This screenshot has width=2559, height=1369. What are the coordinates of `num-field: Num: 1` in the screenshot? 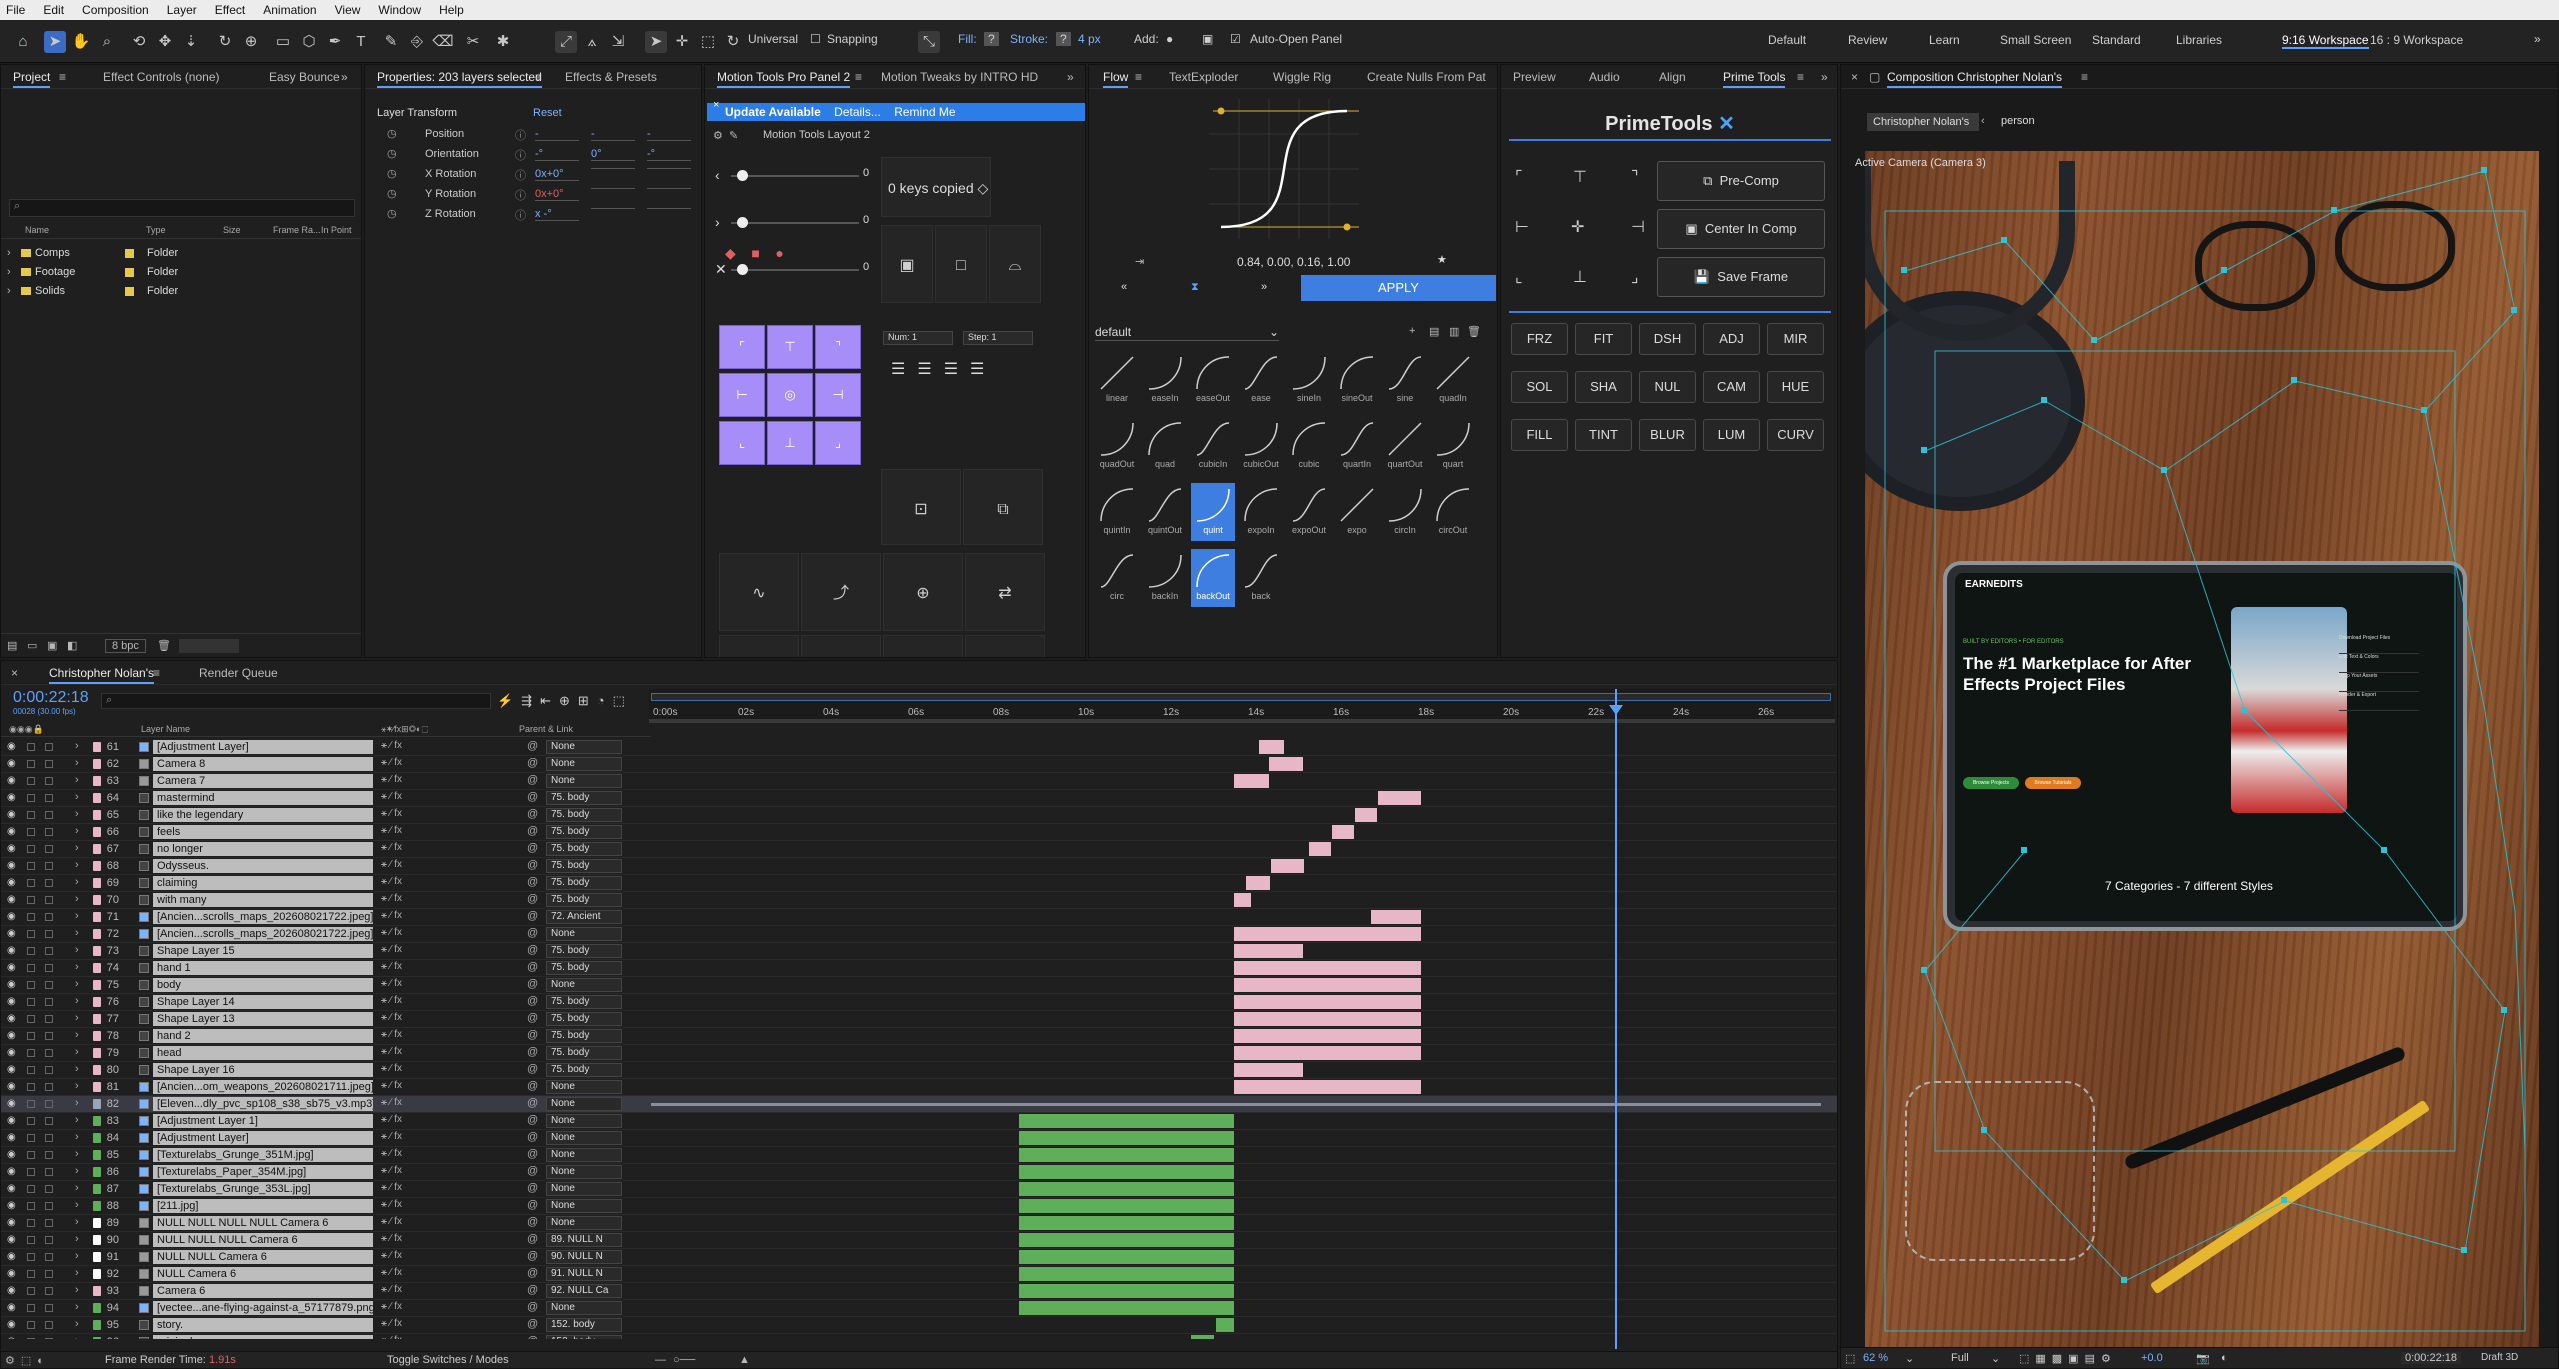 It's located at (918, 338).